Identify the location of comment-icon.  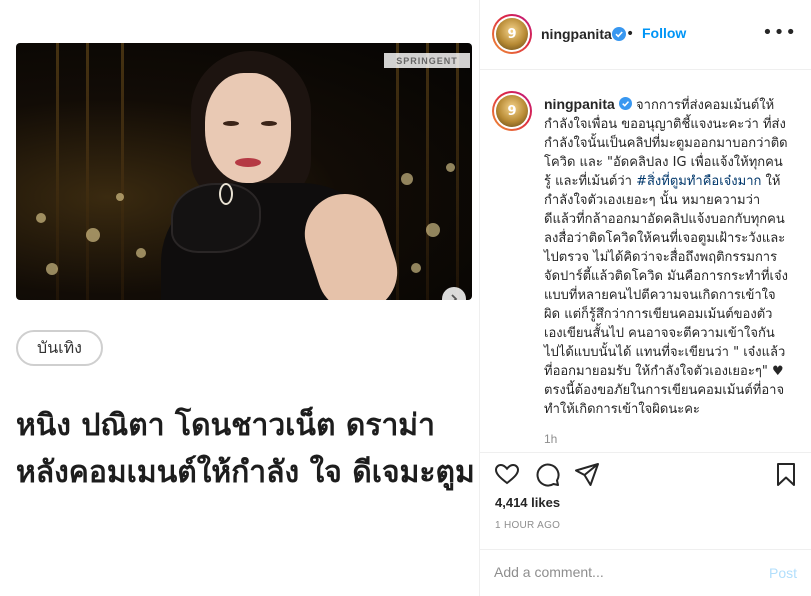
(547, 474).